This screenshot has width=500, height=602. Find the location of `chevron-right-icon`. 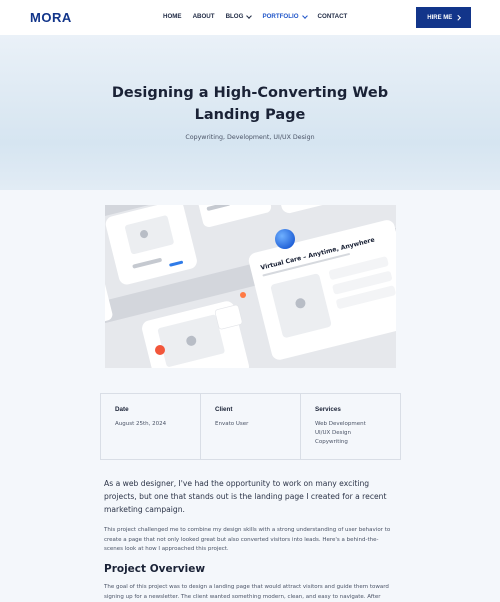

chevron-right-icon is located at coordinates (458, 17).